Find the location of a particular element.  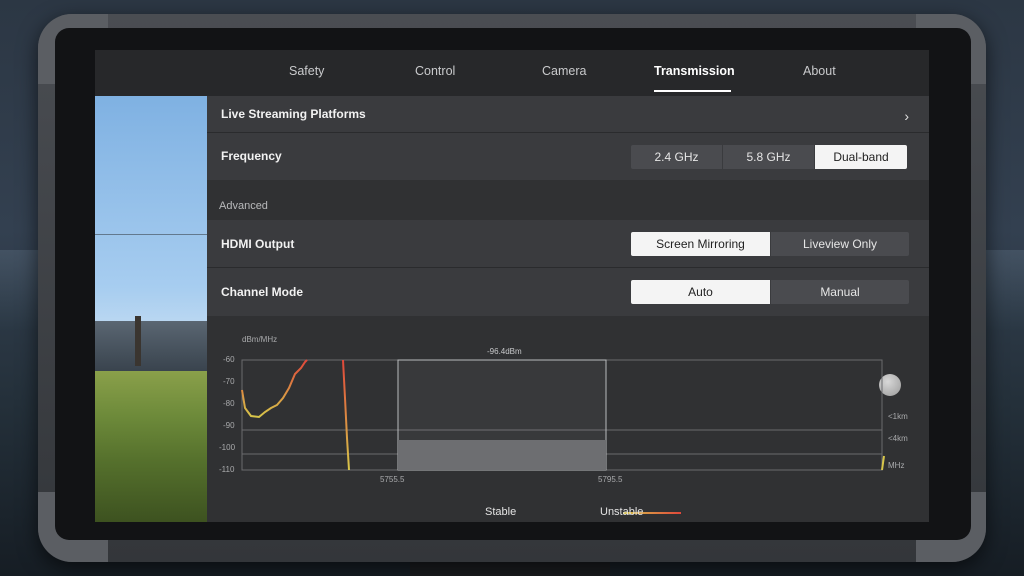

chevron-right-icon: › is located at coordinates (906, 116).